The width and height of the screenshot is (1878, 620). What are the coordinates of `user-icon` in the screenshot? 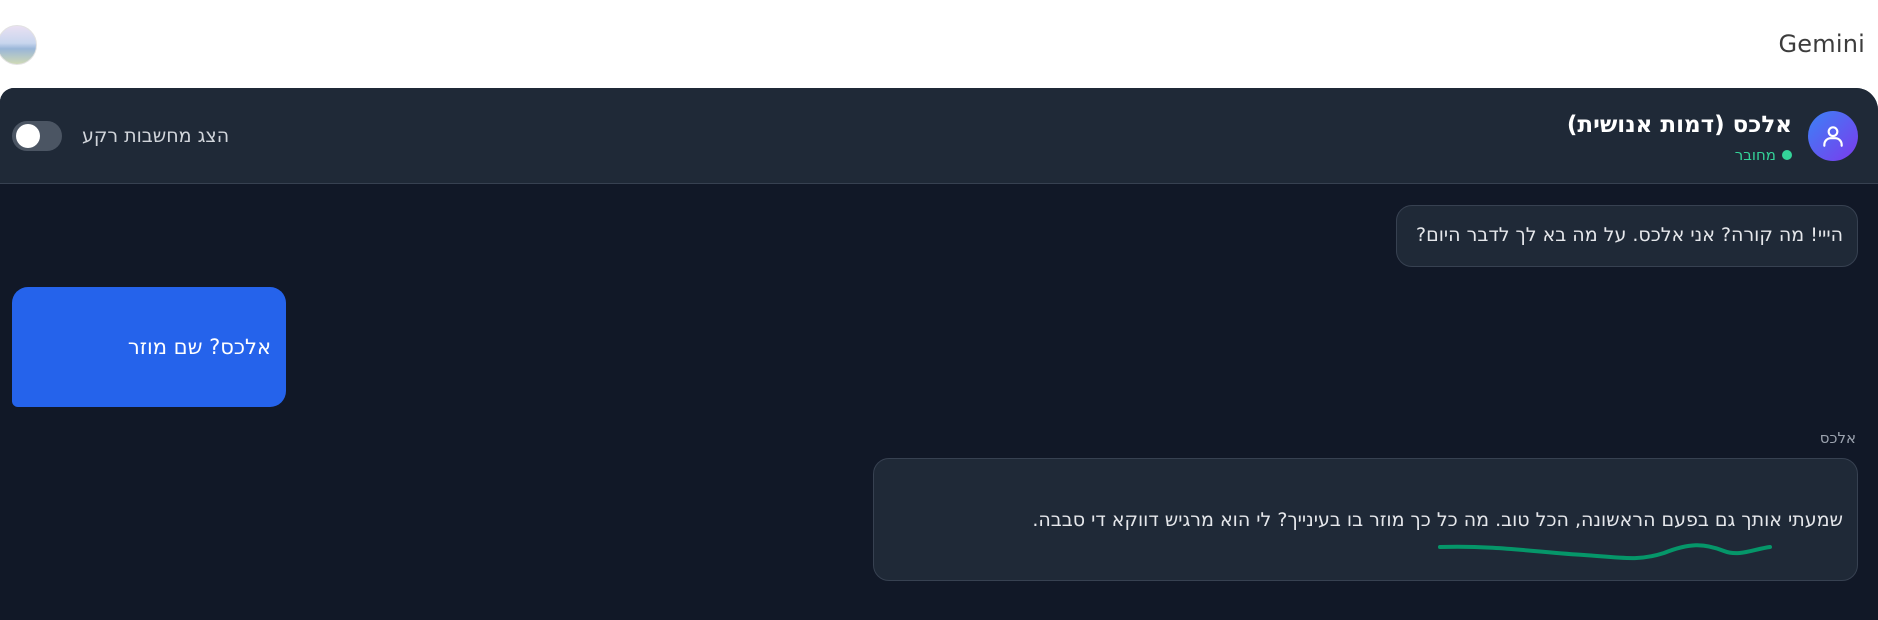 It's located at (1833, 136).